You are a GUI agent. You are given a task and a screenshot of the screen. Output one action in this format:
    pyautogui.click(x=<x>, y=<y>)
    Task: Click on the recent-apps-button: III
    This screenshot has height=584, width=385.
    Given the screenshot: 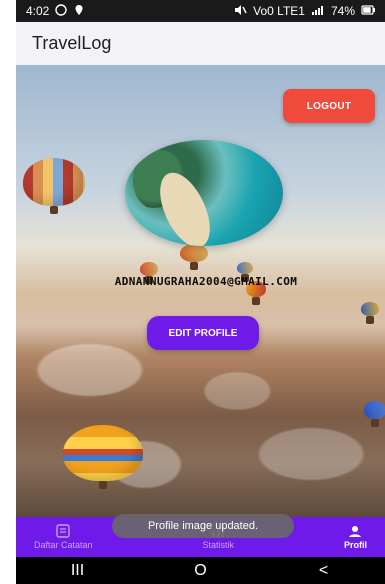 What is the action you would take?
    pyautogui.click(x=78, y=571)
    